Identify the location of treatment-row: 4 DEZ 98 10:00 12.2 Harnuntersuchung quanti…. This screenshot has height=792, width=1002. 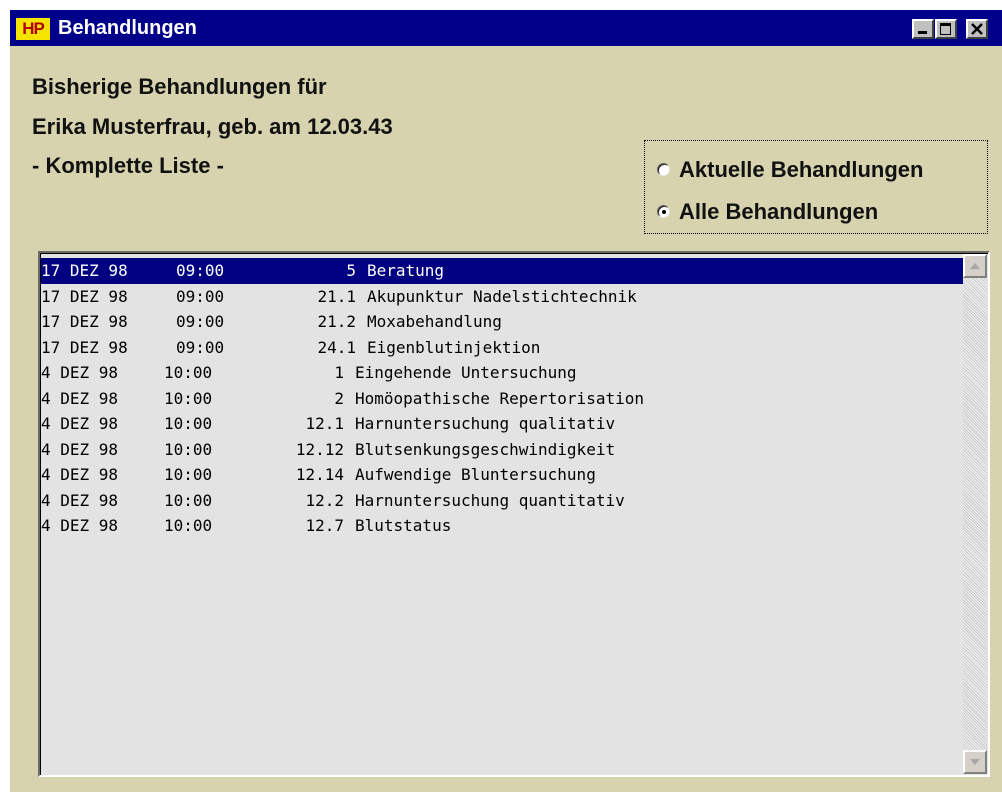
(502, 501).